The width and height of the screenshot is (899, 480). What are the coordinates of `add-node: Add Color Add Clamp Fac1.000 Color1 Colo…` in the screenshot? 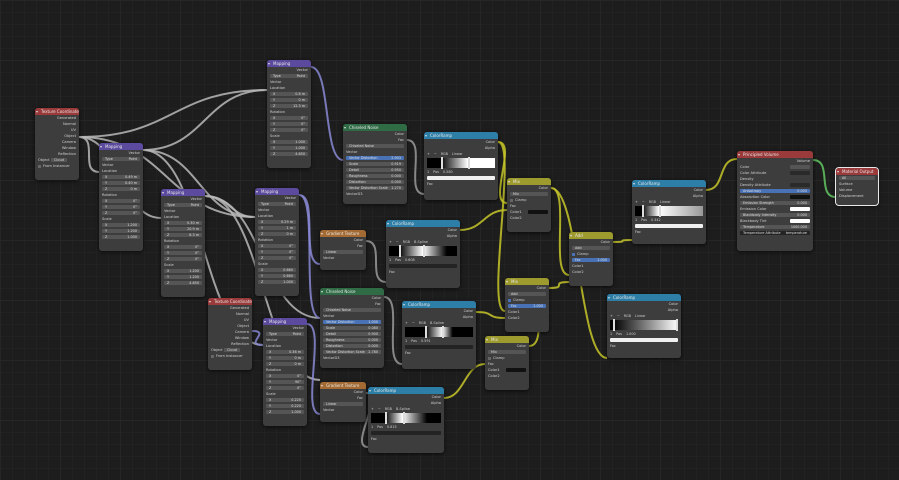 It's located at (591, 259).